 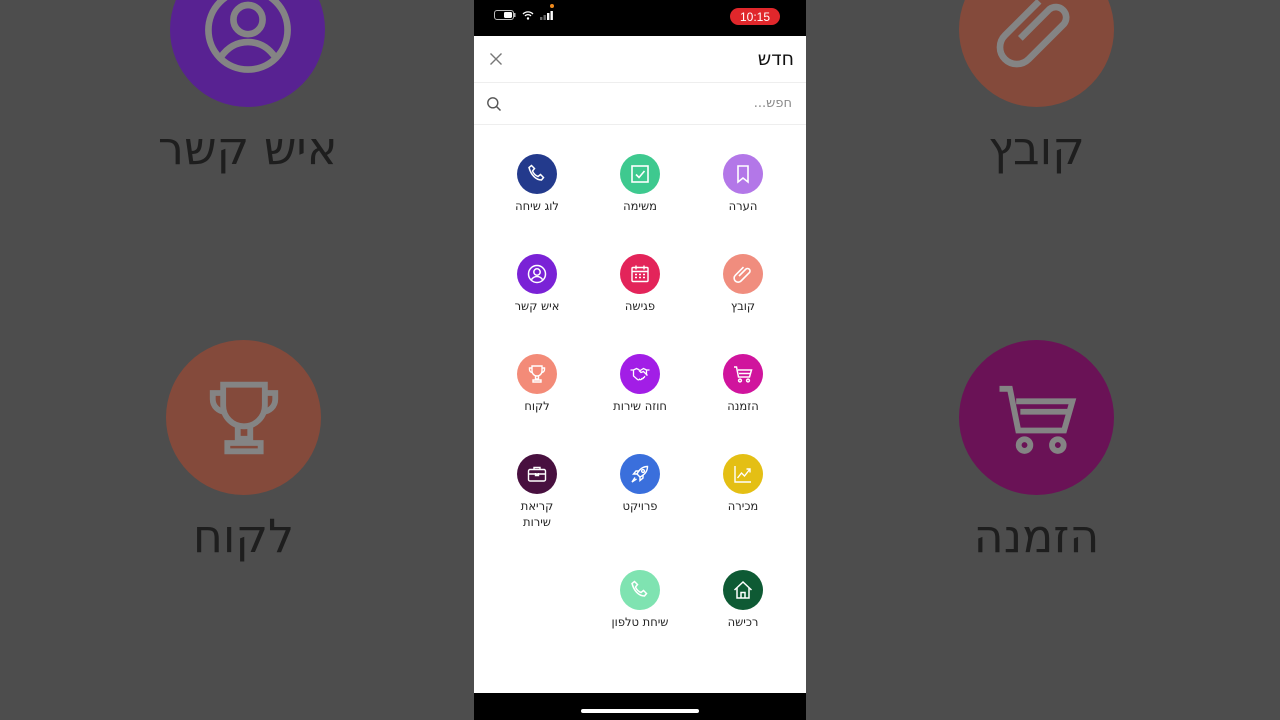 What do you see at coordinates (743, 590) in the screenshot?
I see `house-icon` at bounding box center [743, 590].